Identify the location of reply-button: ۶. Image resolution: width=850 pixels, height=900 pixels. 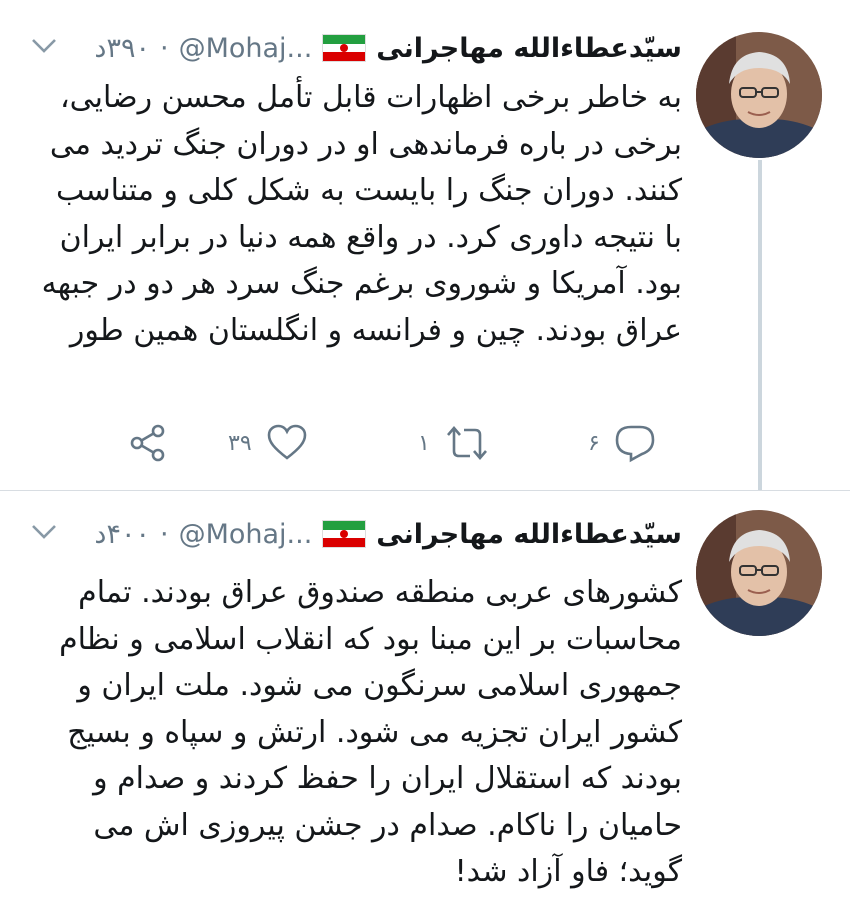
(622, 443).